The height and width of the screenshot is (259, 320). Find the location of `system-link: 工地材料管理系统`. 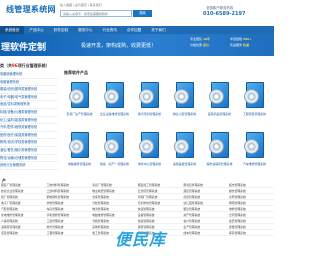

system-link: 工地材料管理系统 is located at coordinates (68, 186).